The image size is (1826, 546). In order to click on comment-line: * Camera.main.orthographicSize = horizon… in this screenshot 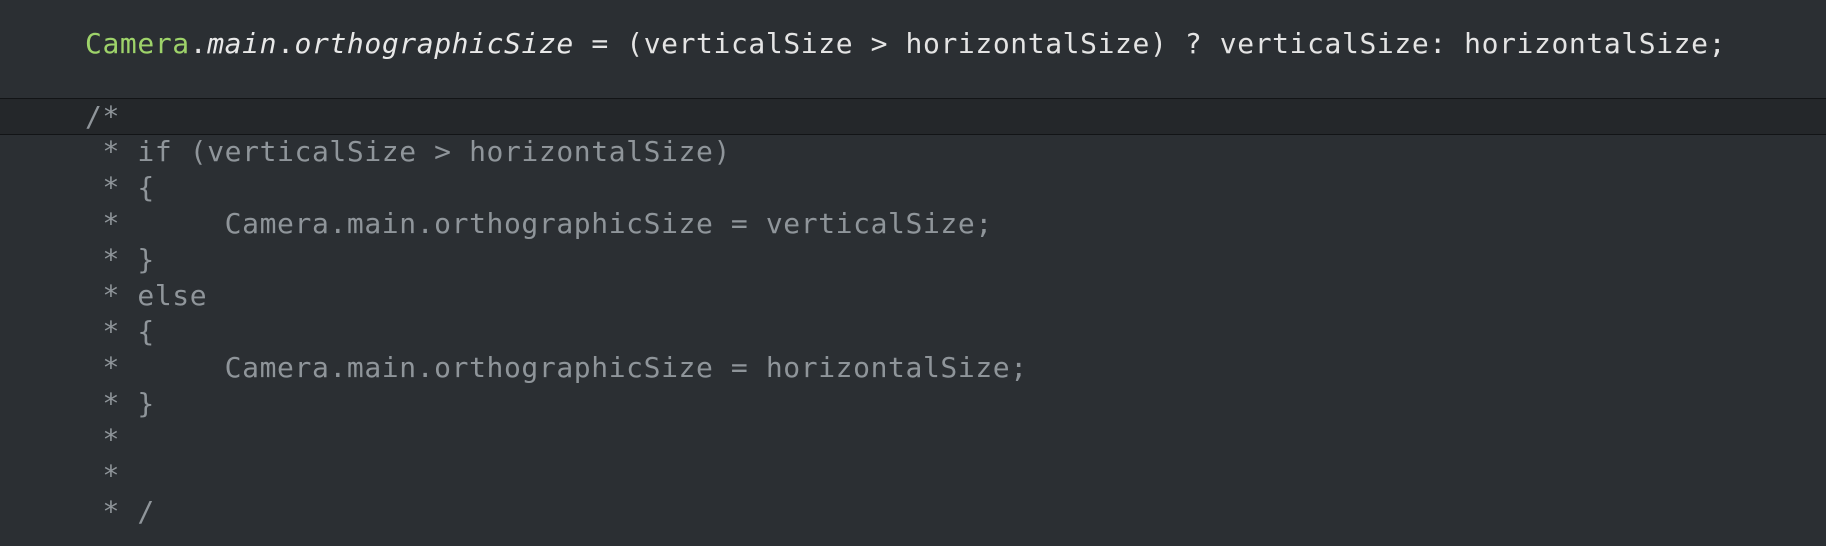, I will do `click(556, 367)`.